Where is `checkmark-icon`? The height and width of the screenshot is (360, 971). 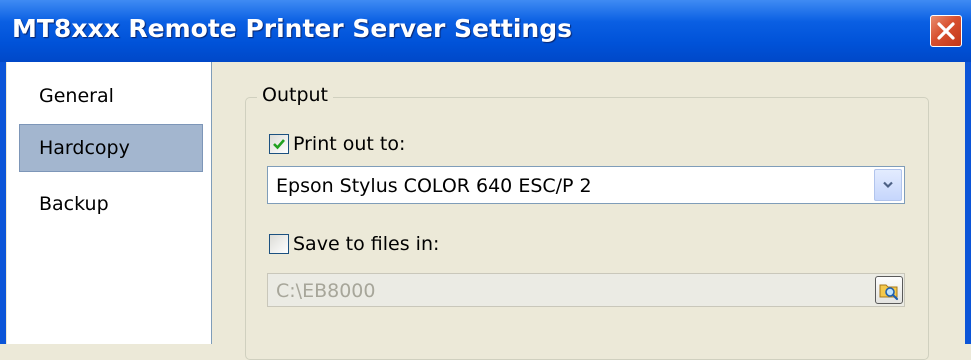 checkmark-icon is located at coordinates (279, 144).